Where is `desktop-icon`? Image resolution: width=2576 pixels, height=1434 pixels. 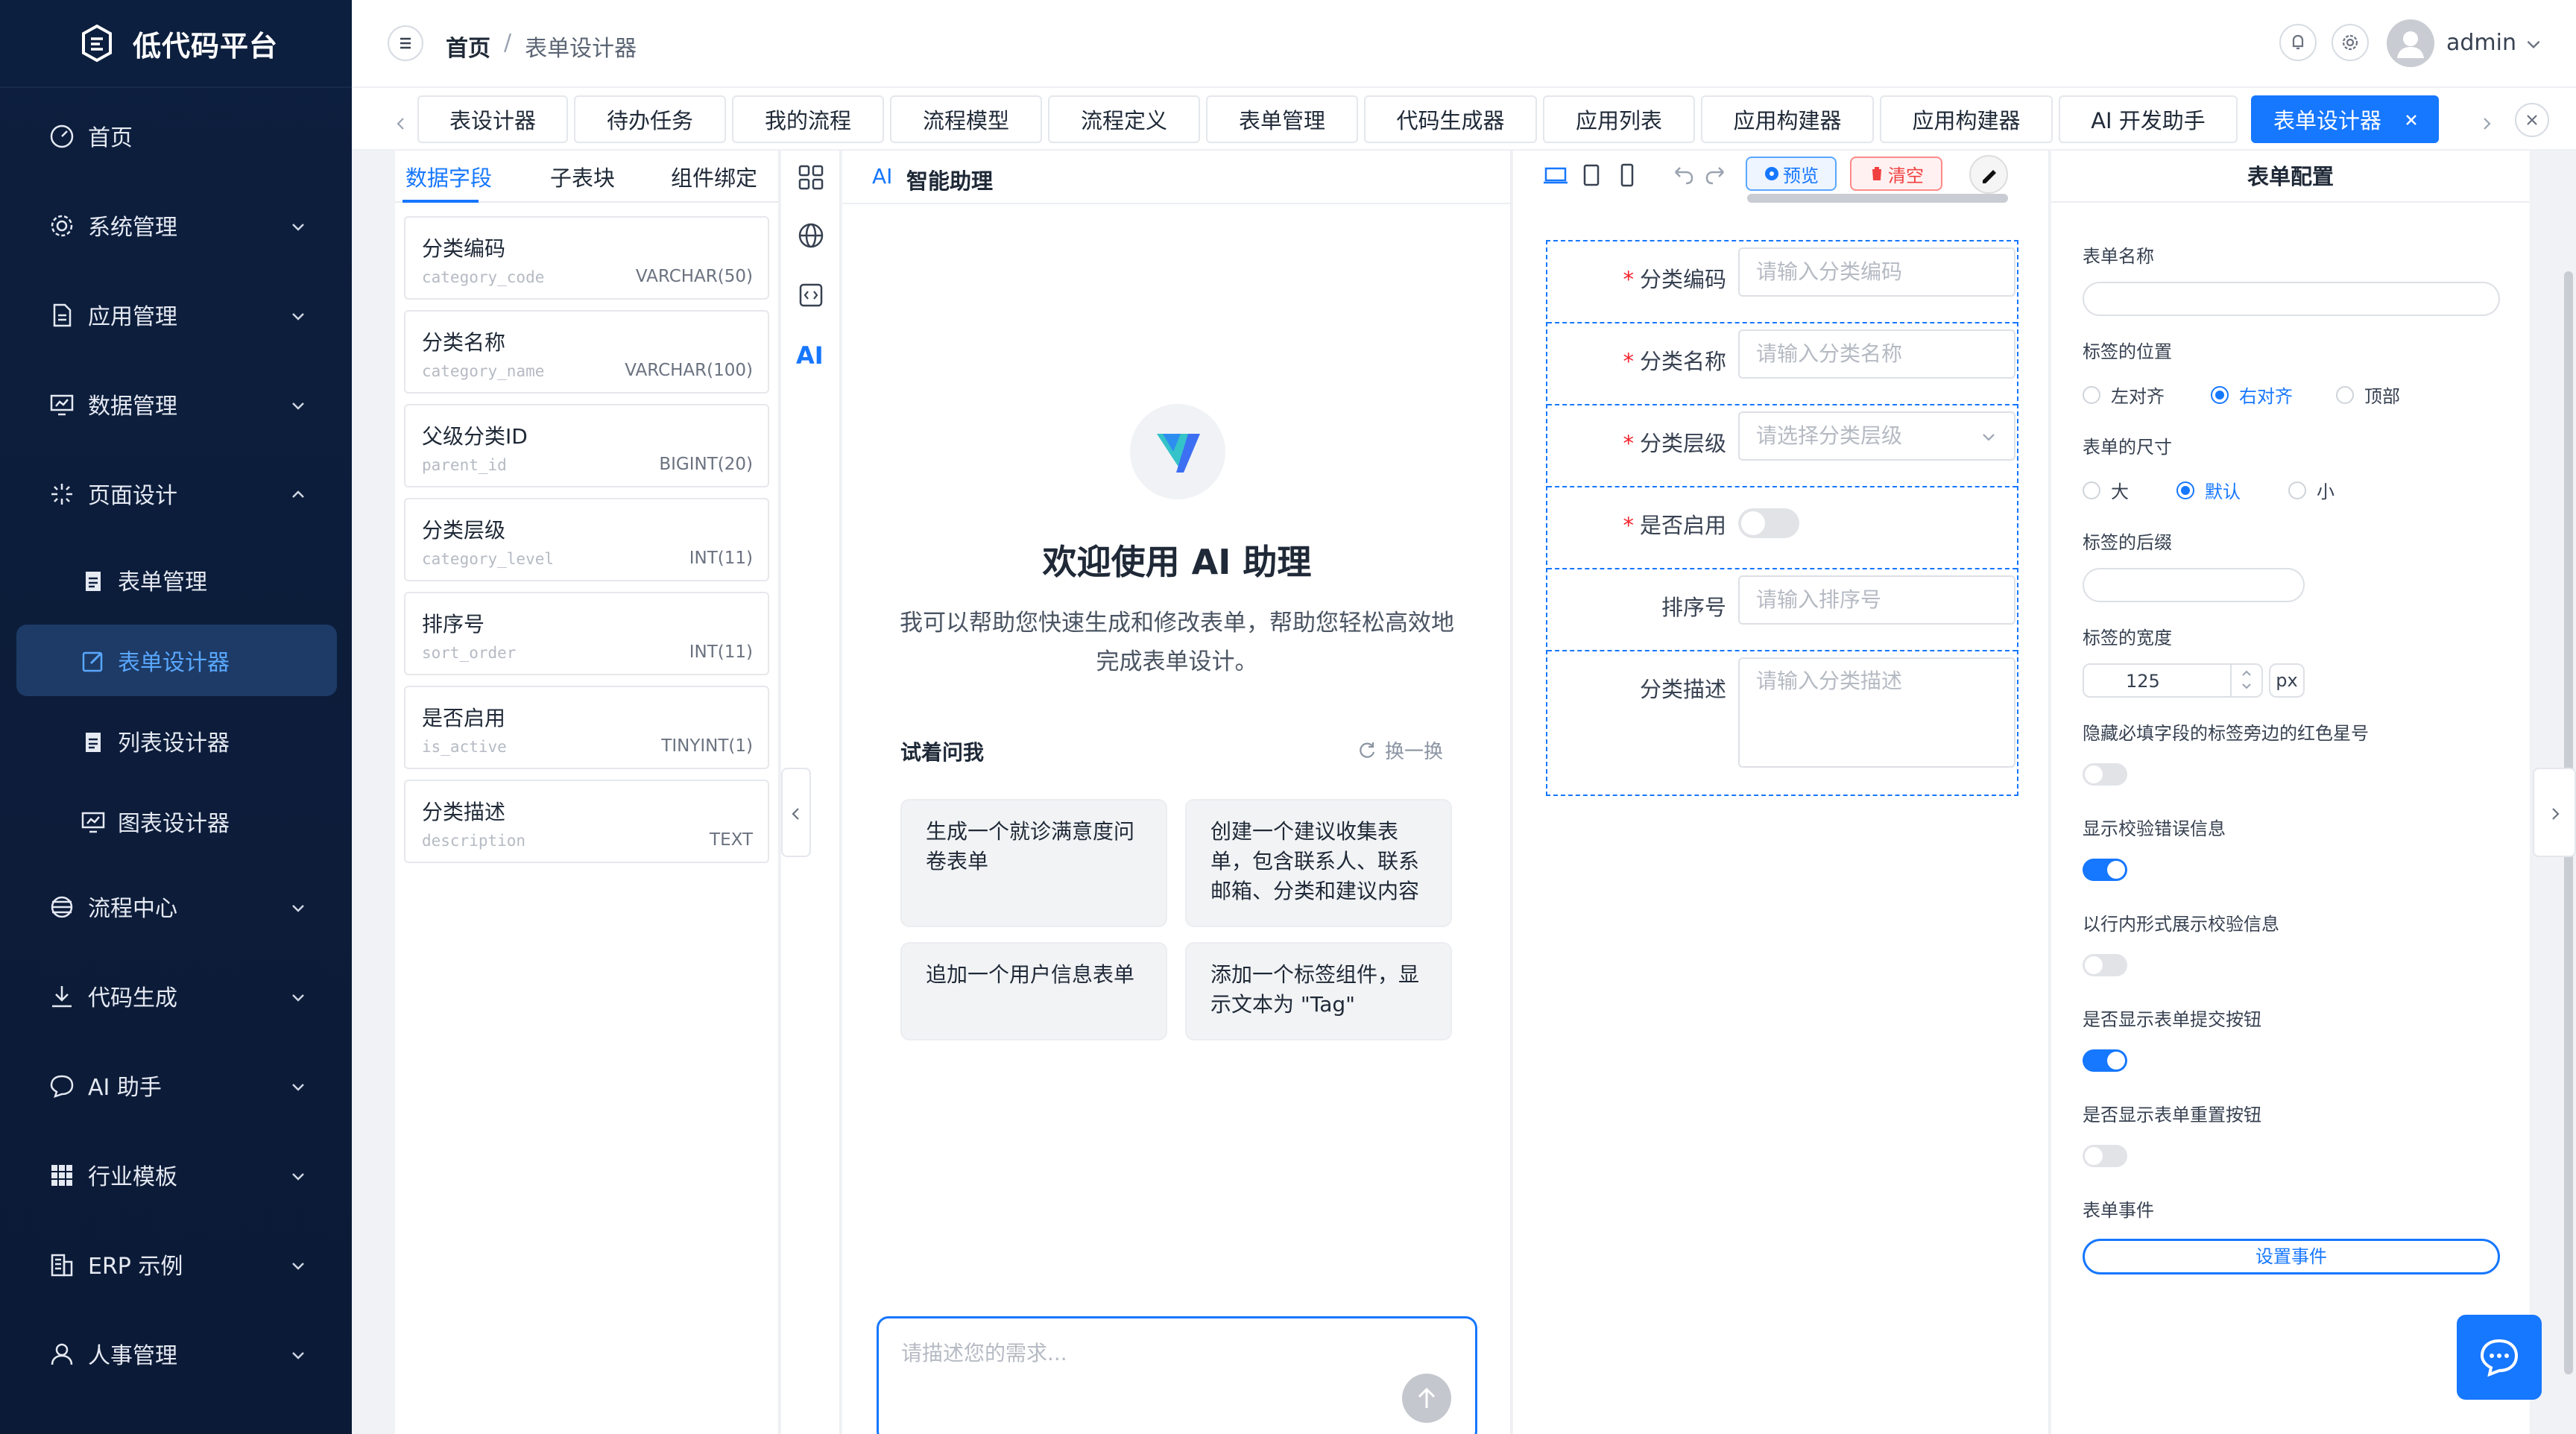
desktop-icon is located at coordinates (1555, 175).